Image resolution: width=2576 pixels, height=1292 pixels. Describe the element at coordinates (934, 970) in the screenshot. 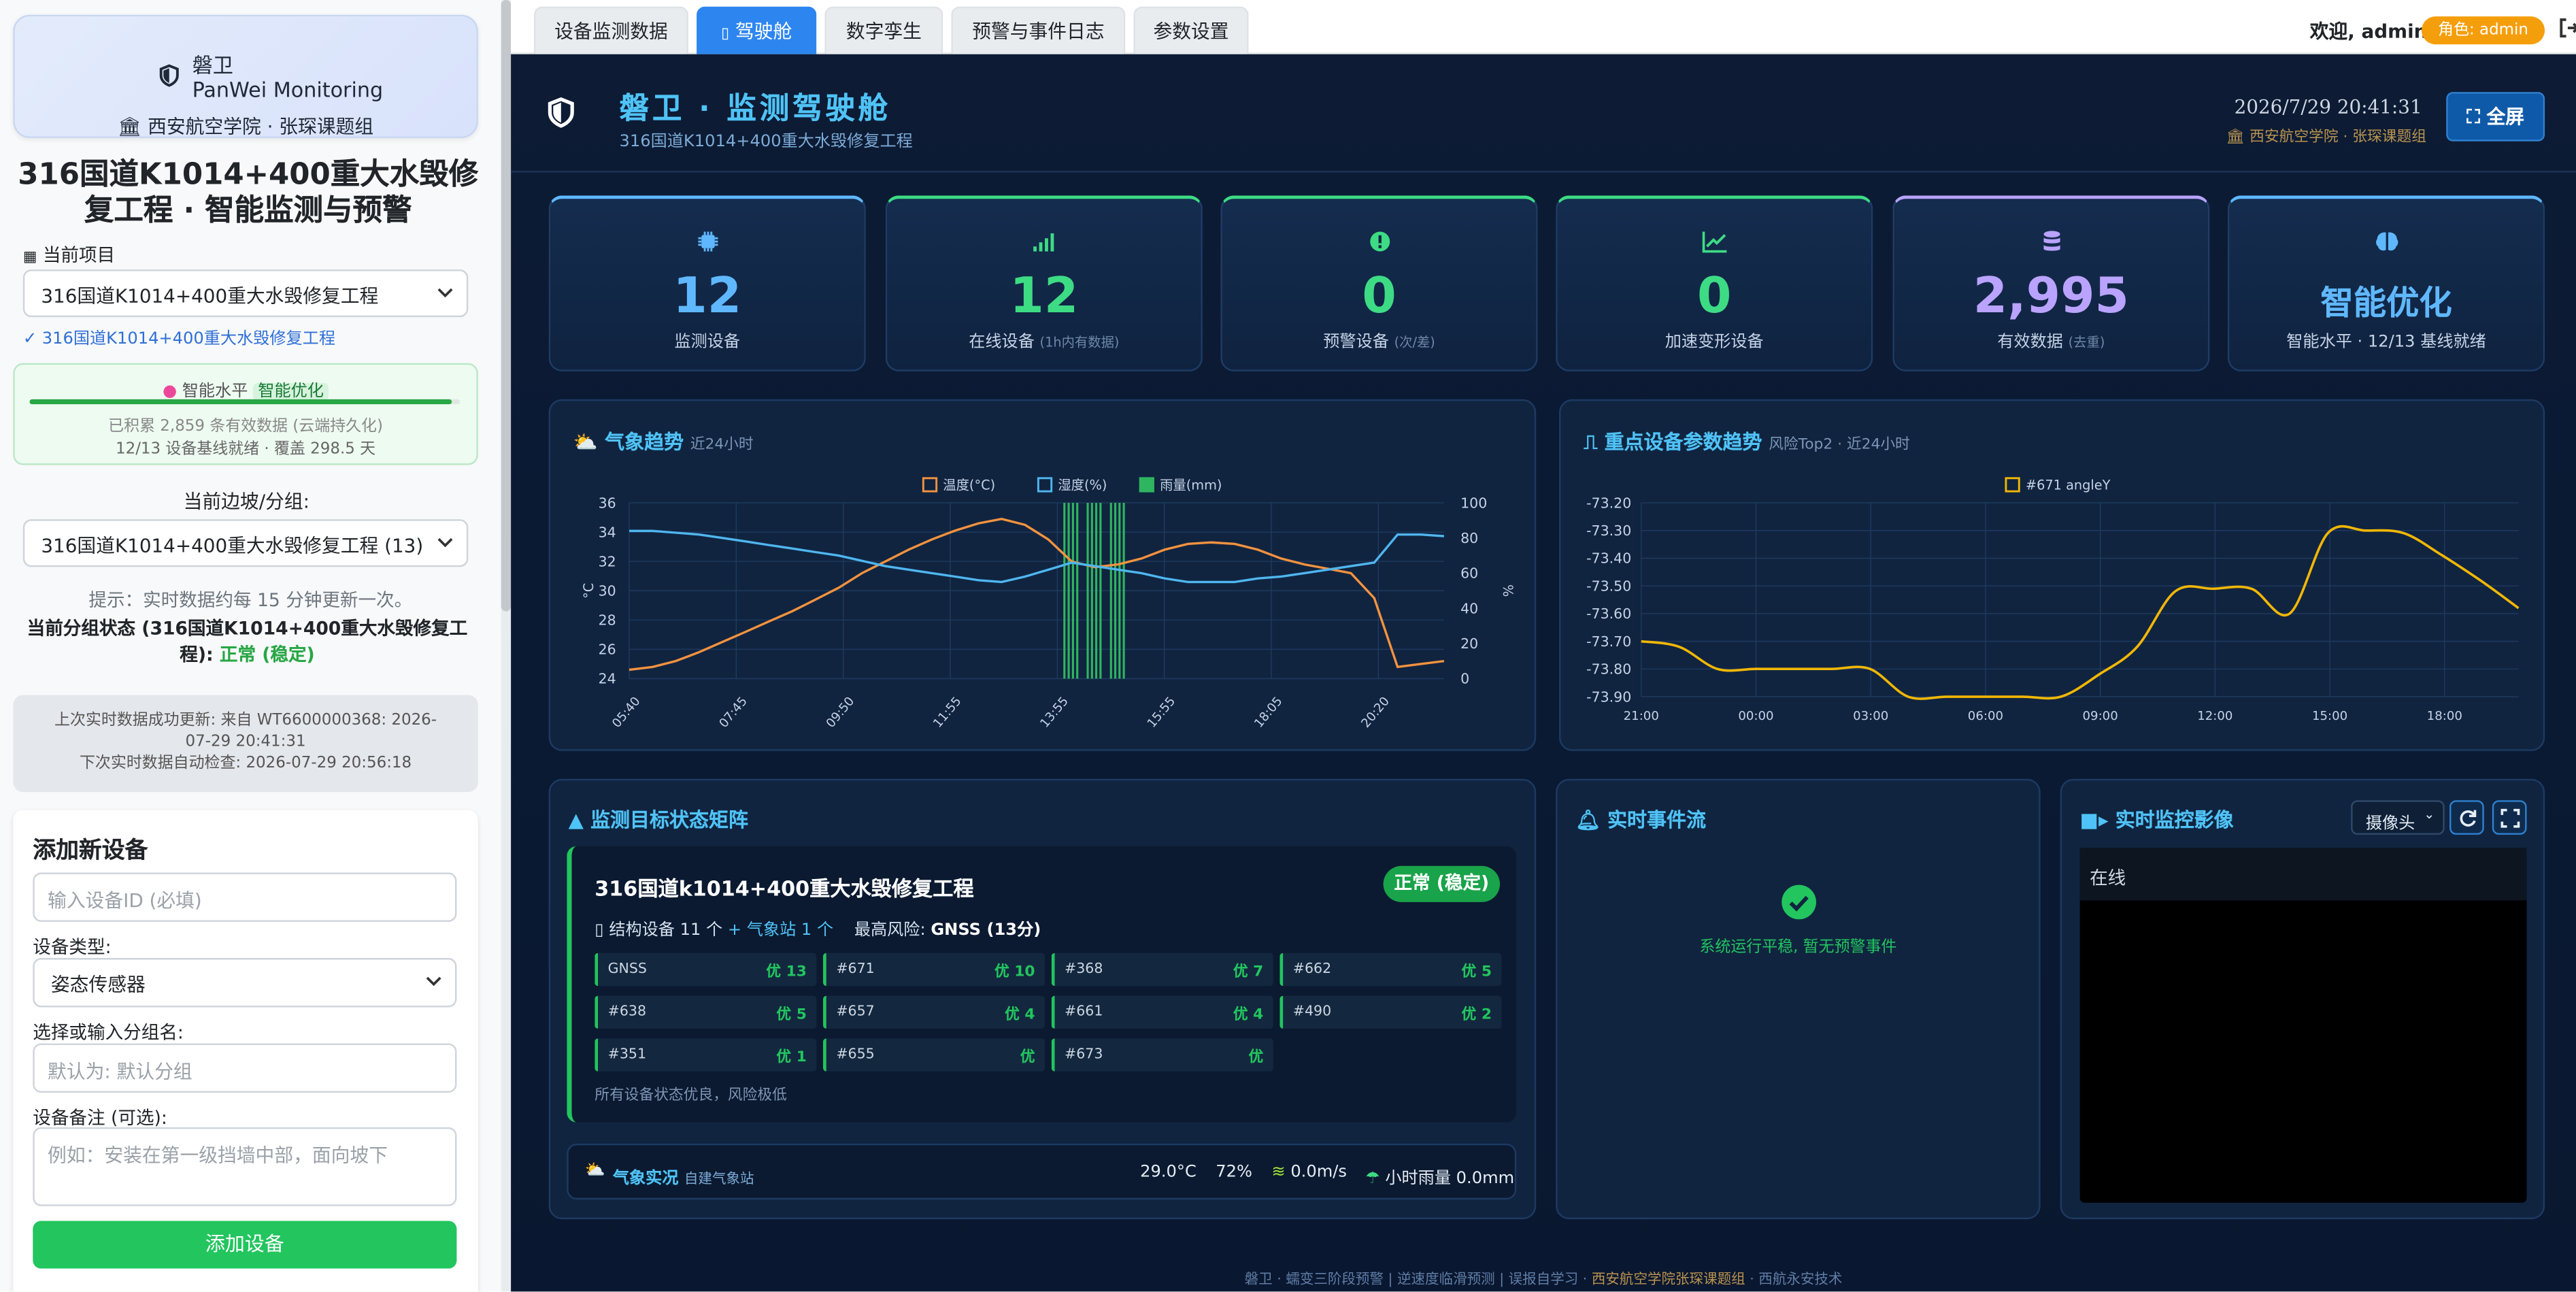

I see `device-cell: #671 优 10` at that location.